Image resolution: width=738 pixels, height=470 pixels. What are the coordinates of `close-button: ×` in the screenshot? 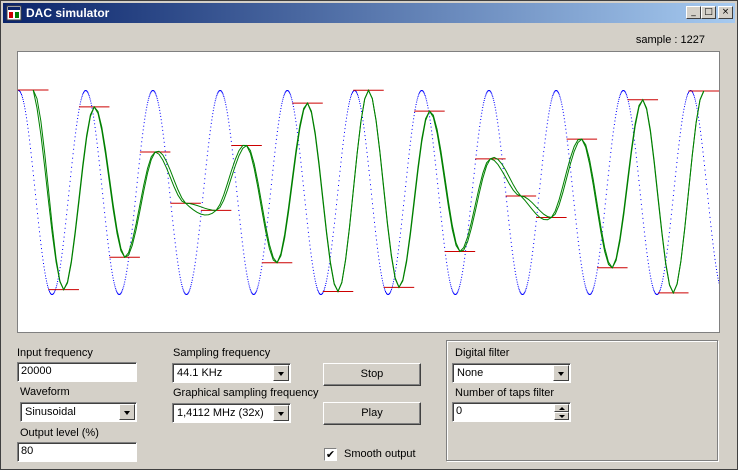 It's located at (725, 12).